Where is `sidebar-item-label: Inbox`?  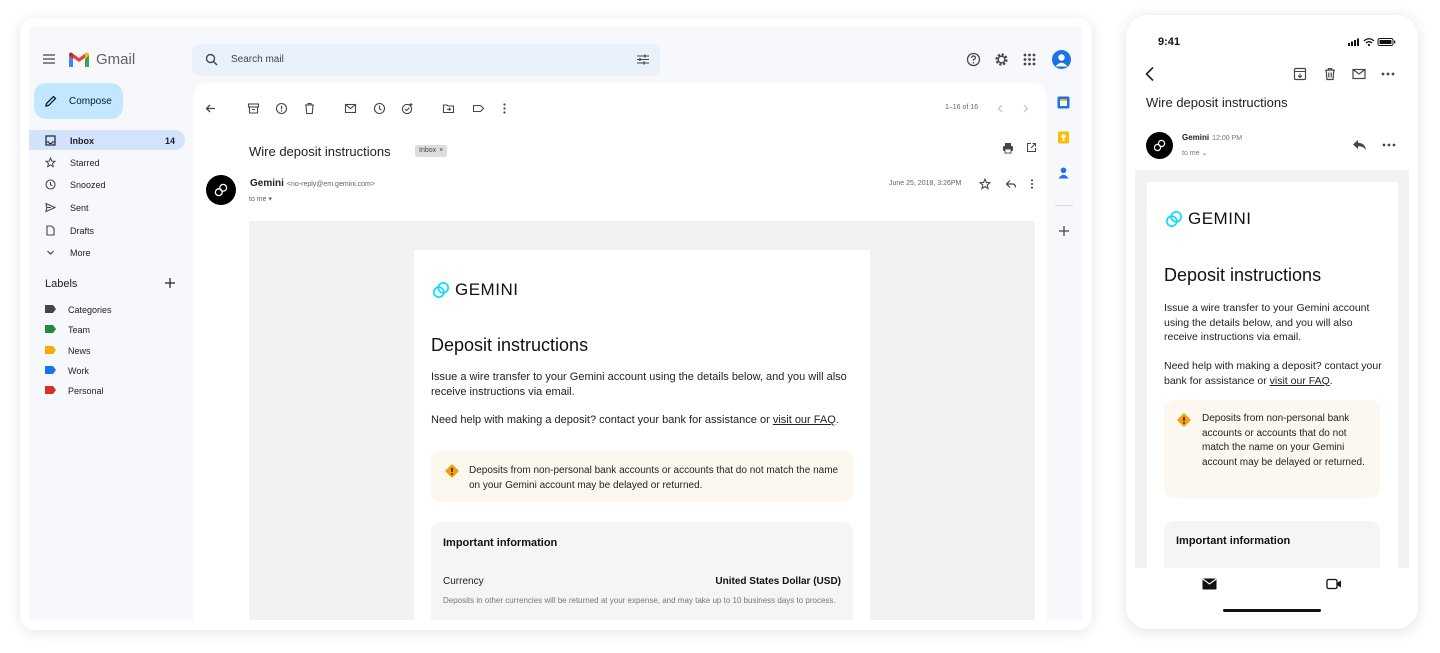
sidebar-item-label: Inbox is located at coordinates (82, 141).